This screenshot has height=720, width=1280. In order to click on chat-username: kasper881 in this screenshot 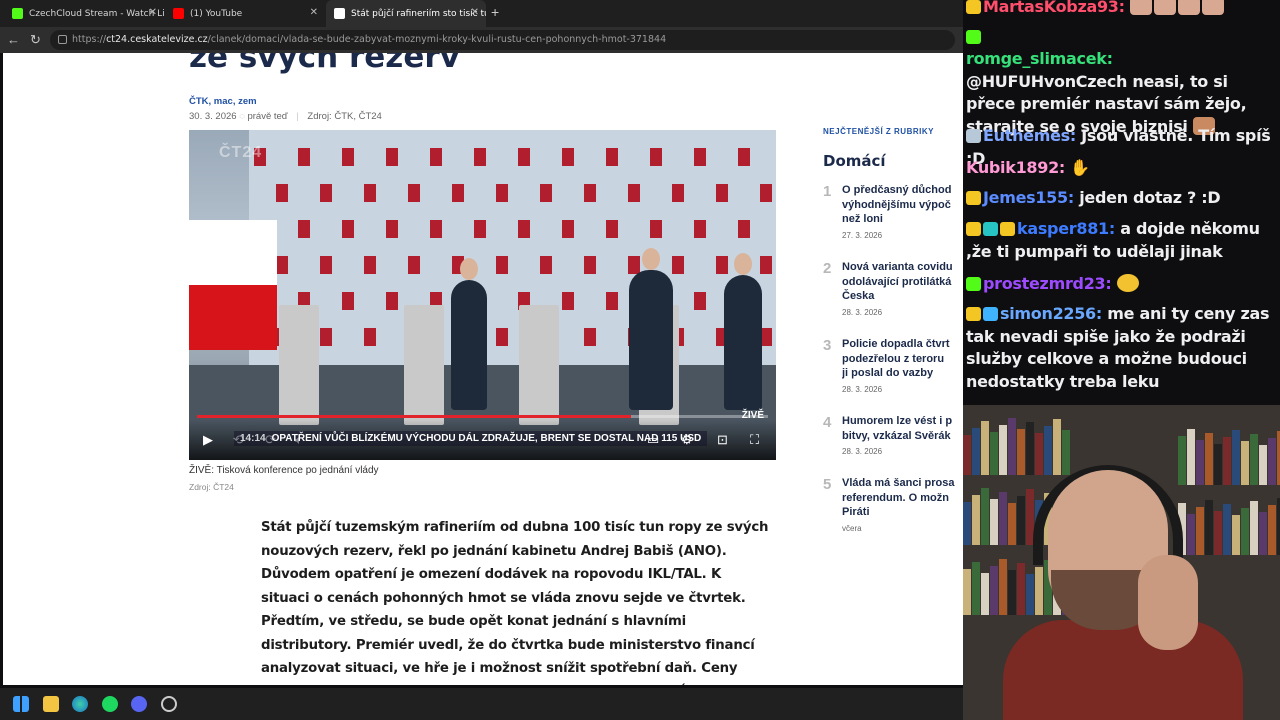, I will do `click(1063, 228)`.